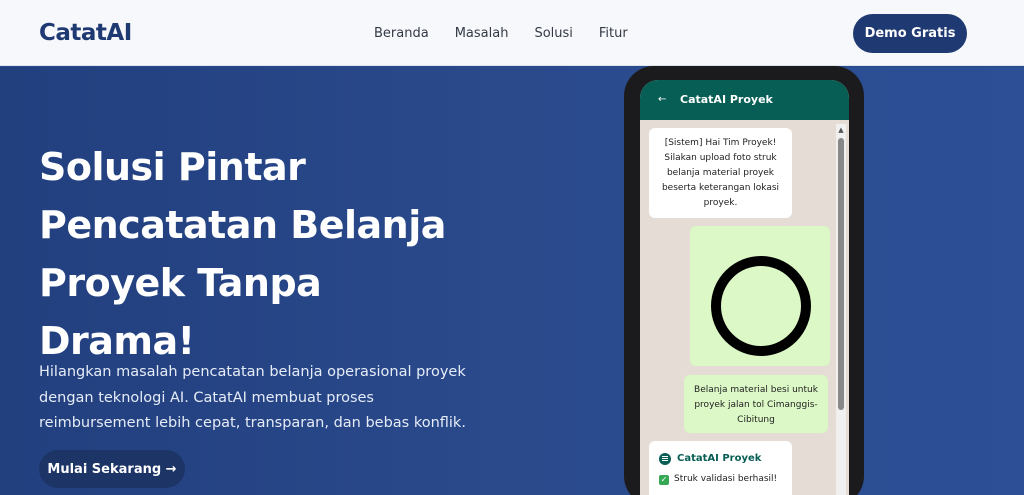 Image resolution: width=1024 pixels, height=495 pixels. Describe the element at coordinates (401, 33) in the screenshot. I see `nav-item-beranda: Beranda` at that location.